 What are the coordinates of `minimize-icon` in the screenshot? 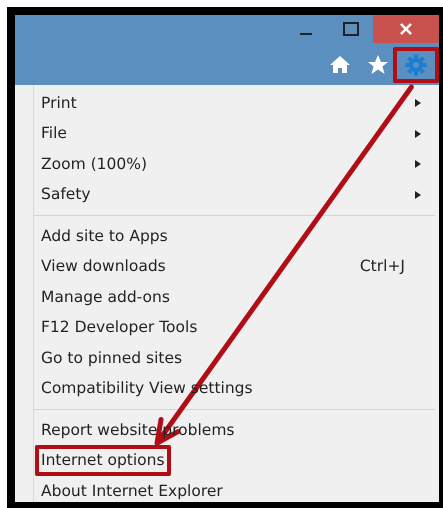 It's located at (306, 34).